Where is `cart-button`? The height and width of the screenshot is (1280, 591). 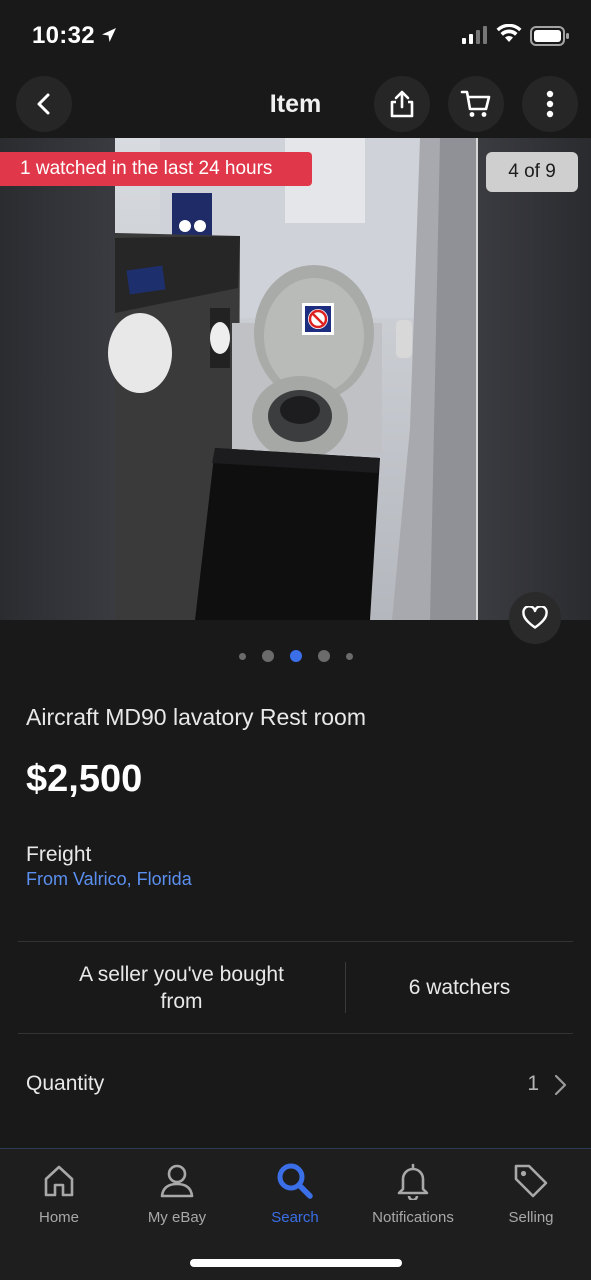
cart-button is located at coordinates (476, 104).